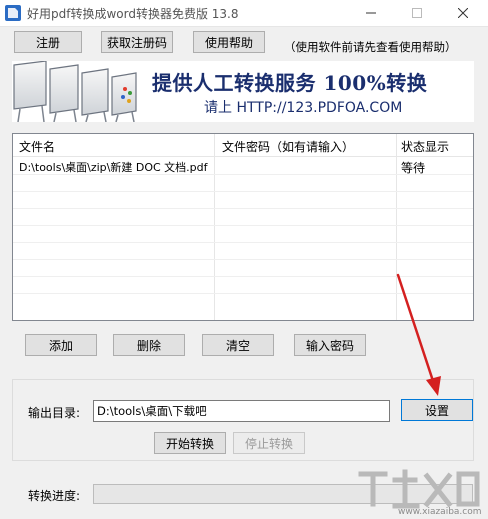  What do you see at coordinates (54, 413) in the screenshot?
I see `output-dir-label: 输出目录:` at bounding box center [54, 413].